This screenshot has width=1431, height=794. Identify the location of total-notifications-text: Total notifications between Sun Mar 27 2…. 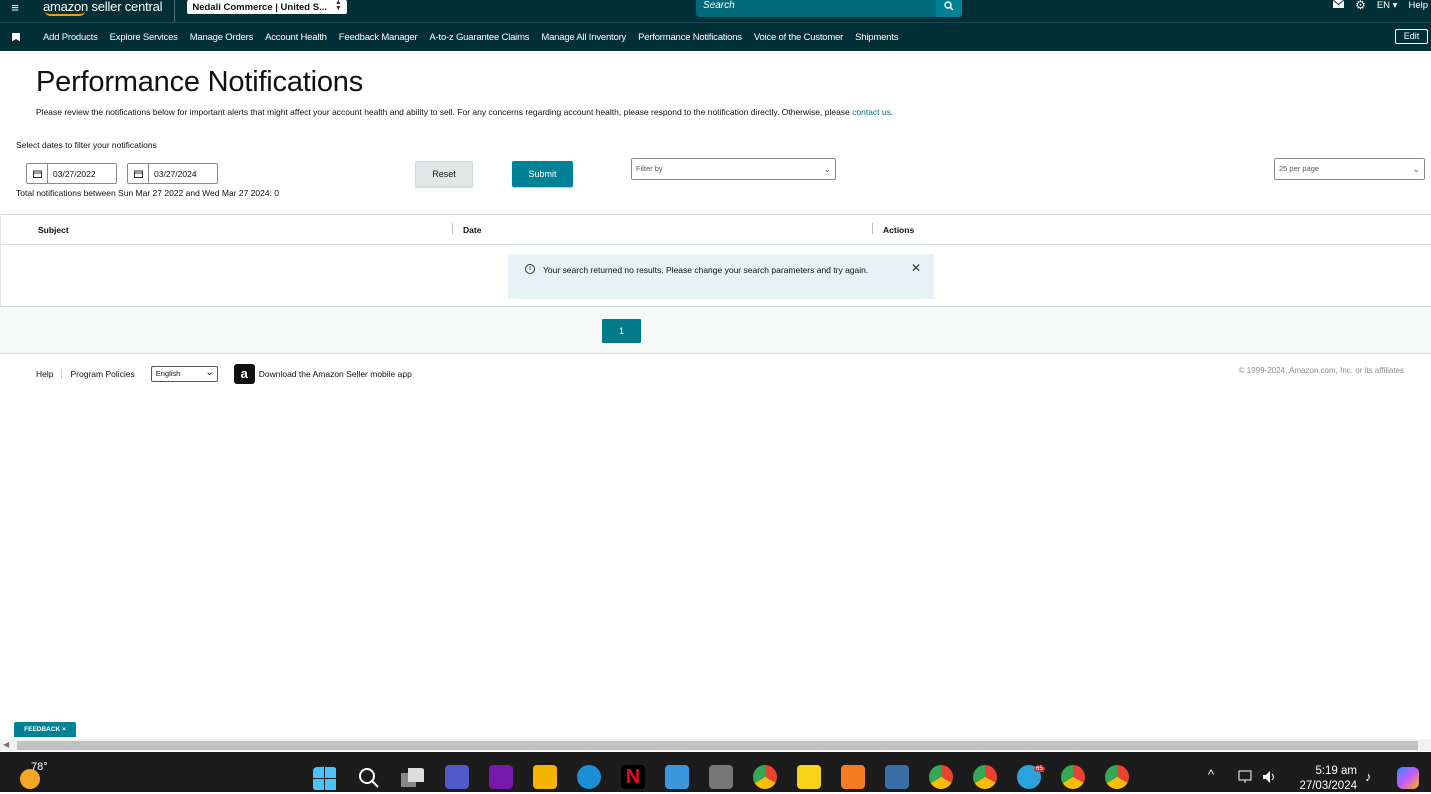
(148, 193).